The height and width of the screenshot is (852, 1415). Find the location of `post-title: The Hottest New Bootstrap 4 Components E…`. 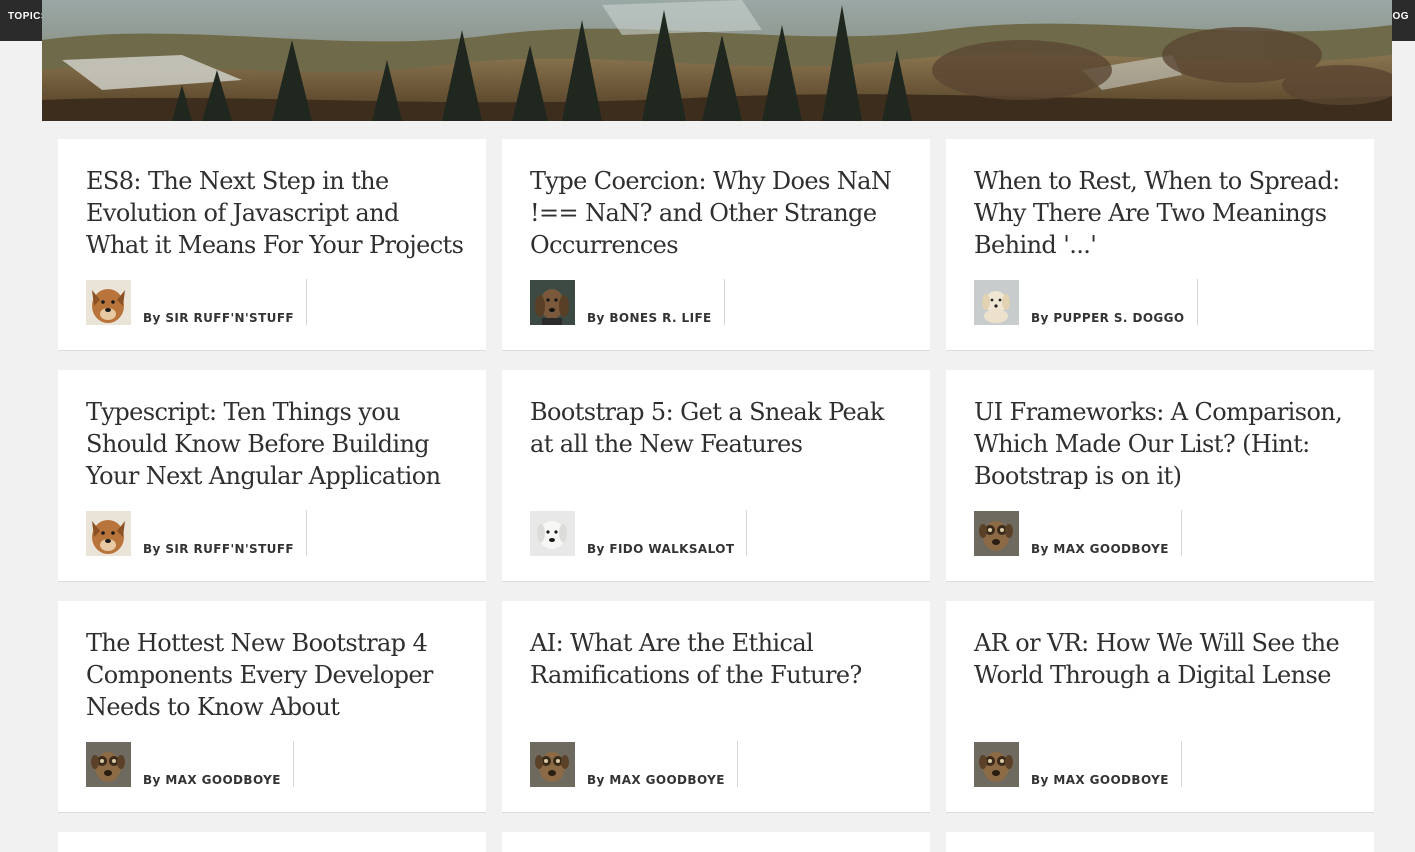

post-title: The Hottest New Bootstrap 4 Components E… is located at coordinates (276, 675).